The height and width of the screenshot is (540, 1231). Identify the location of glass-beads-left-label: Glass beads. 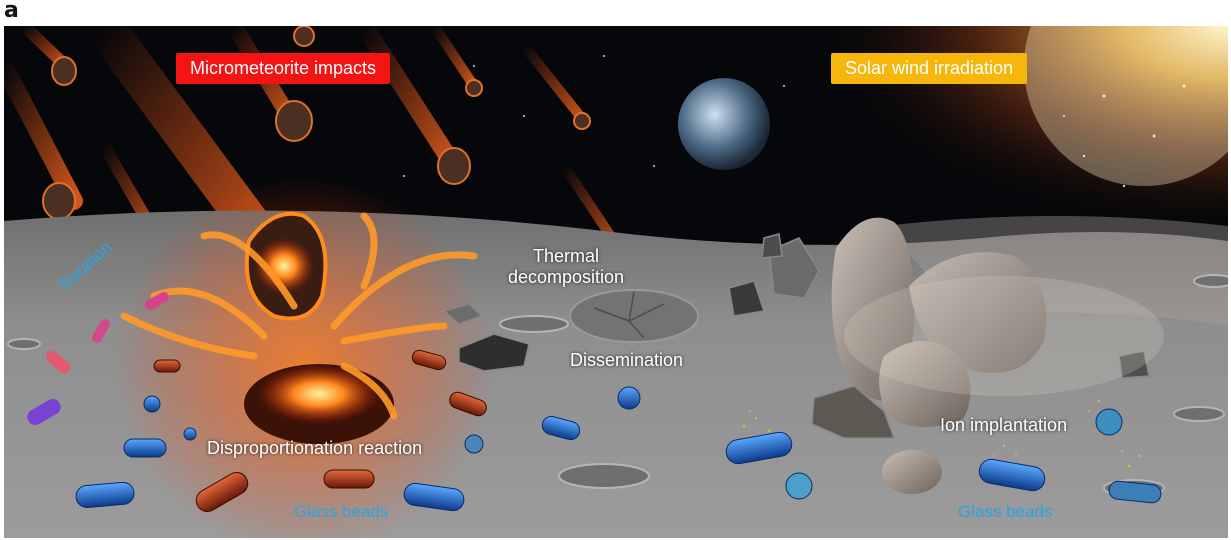
(341, 511).